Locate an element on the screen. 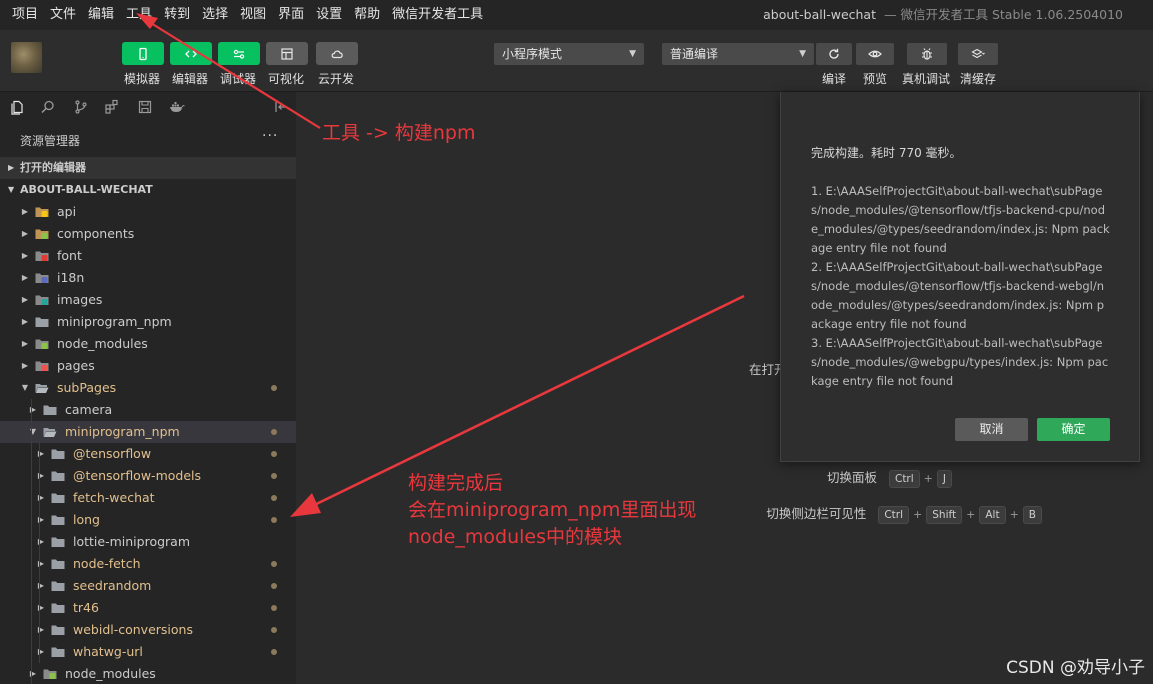  menu-item: 工具 is located at coordinates (139, 15).